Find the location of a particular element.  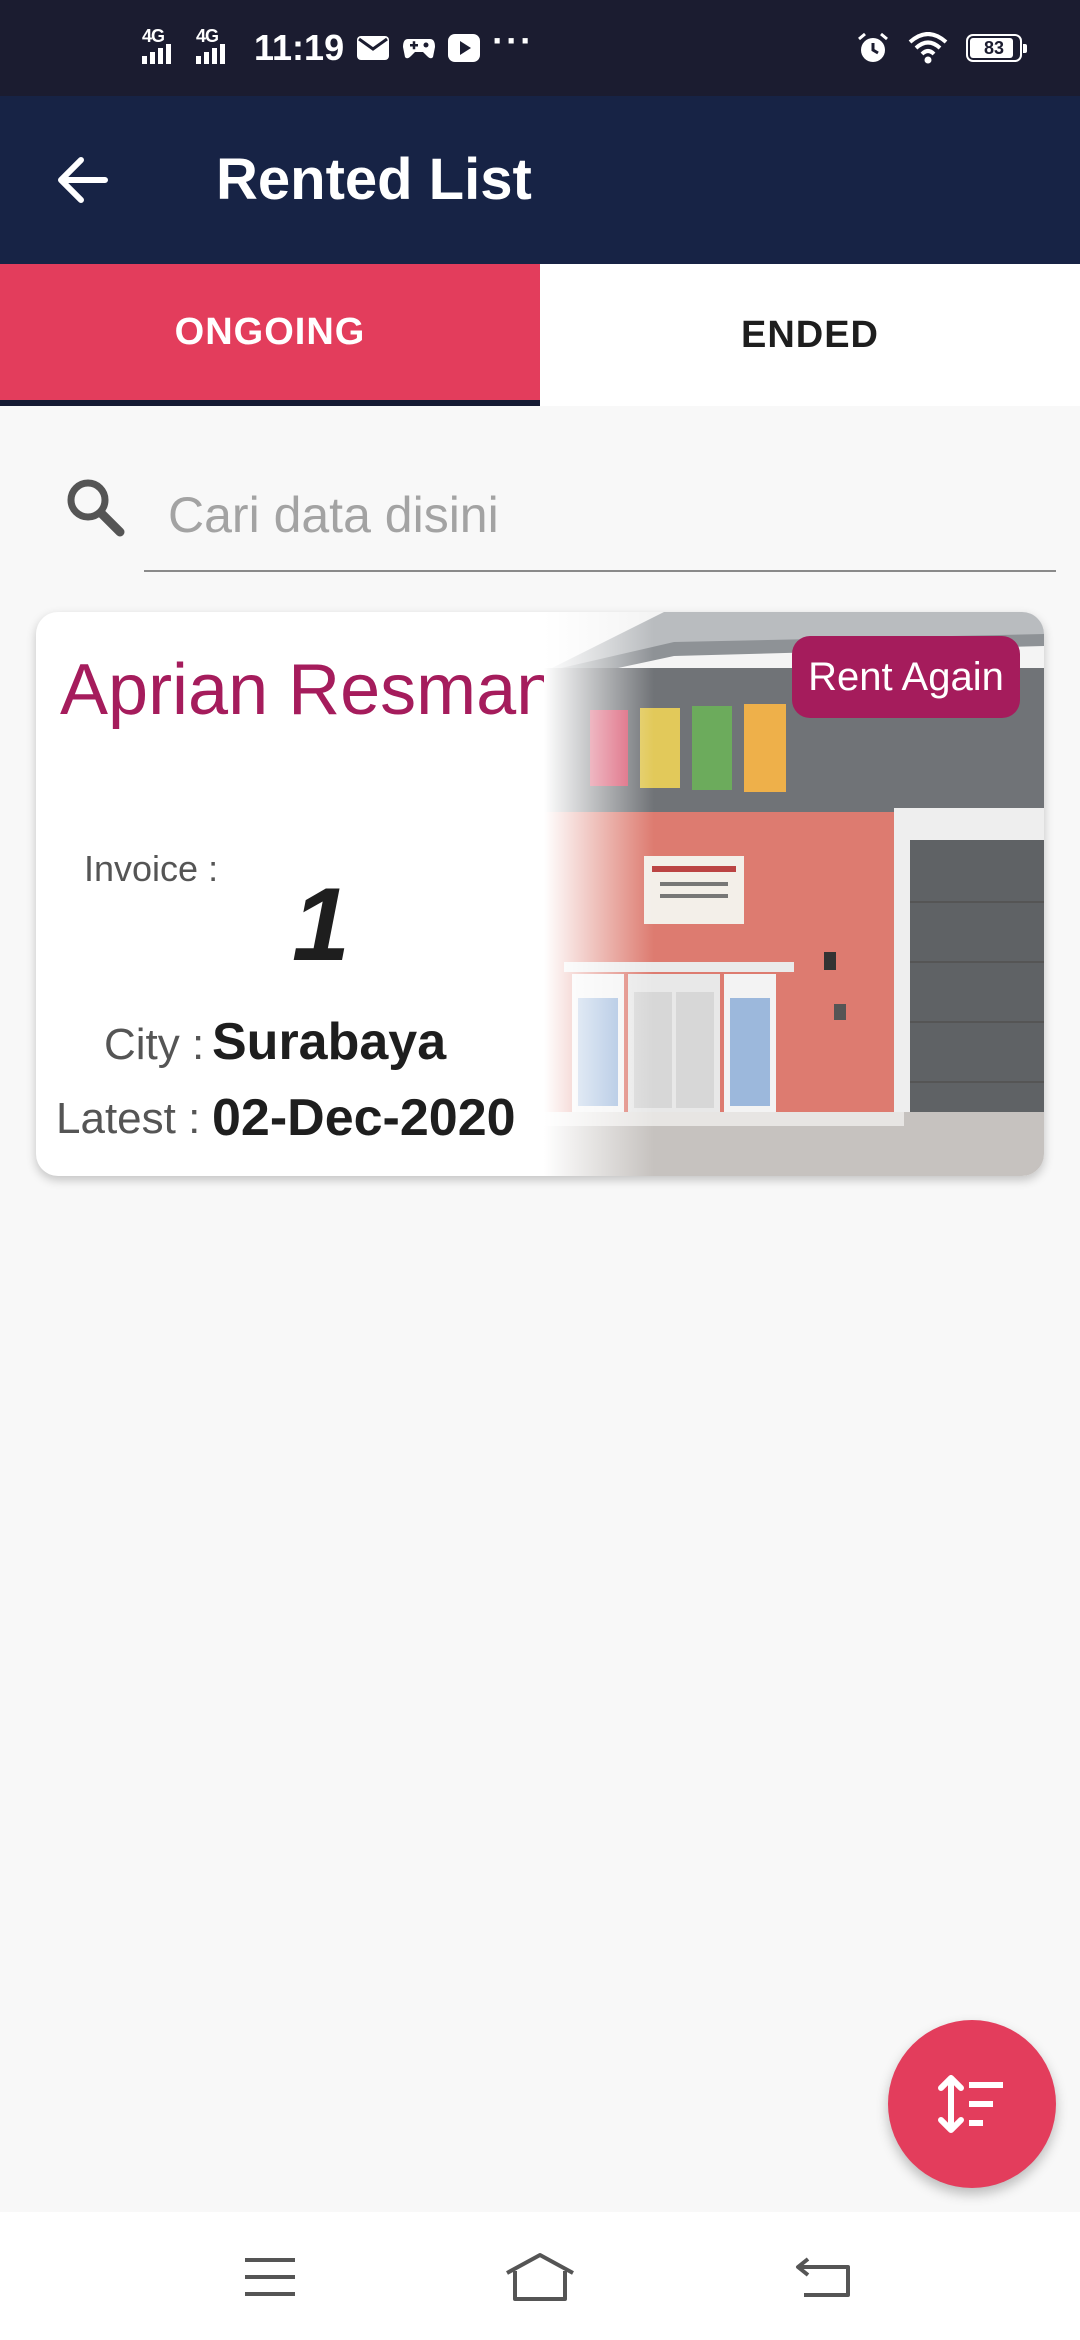

battery-icon: 83 is located at coordinates (996, 48).